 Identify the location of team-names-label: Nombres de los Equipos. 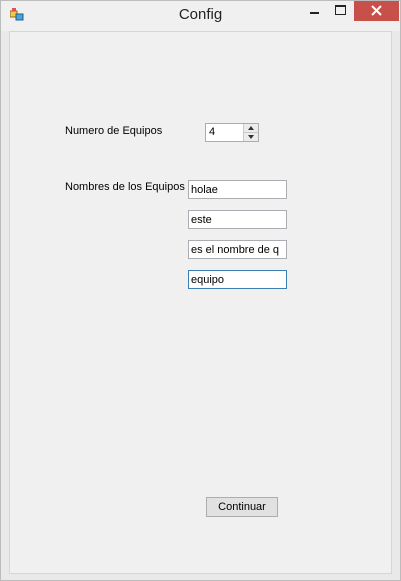
(125, 187).